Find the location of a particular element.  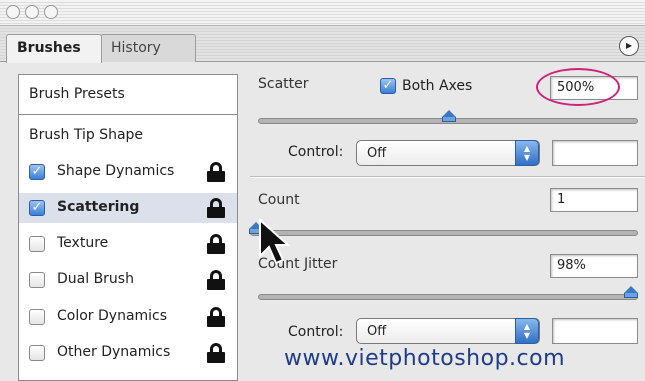

both-axes-checkbox: ✓ is located at coordinates (388, 86).